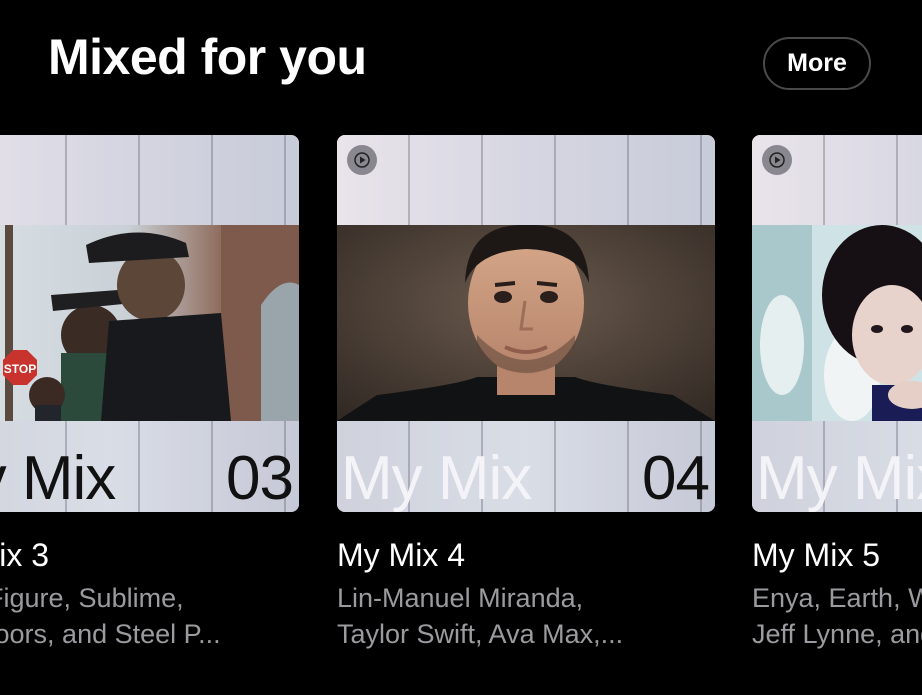  I want to click on more-button: More, so click(817, 63).